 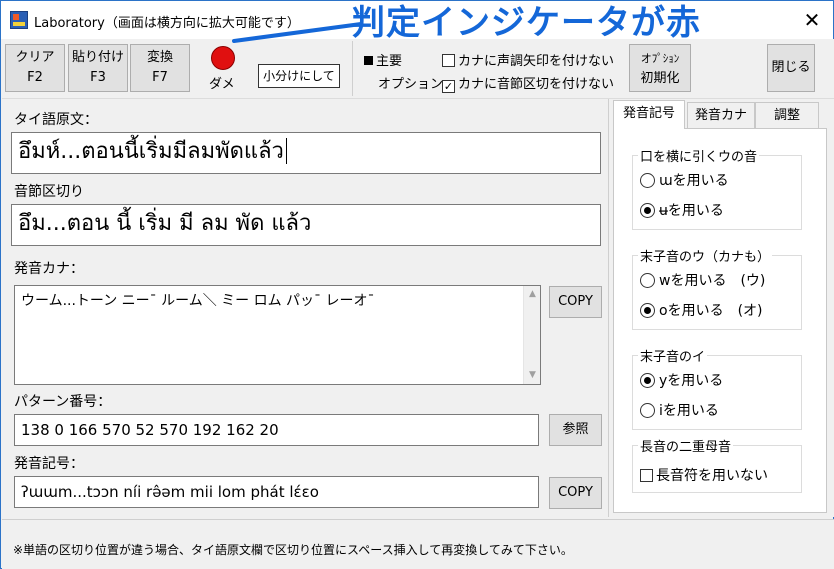 What do you see at coordinates (411, 84) in the screenshot?
I see `options-label: オプション` at bounding box center [411, 84].